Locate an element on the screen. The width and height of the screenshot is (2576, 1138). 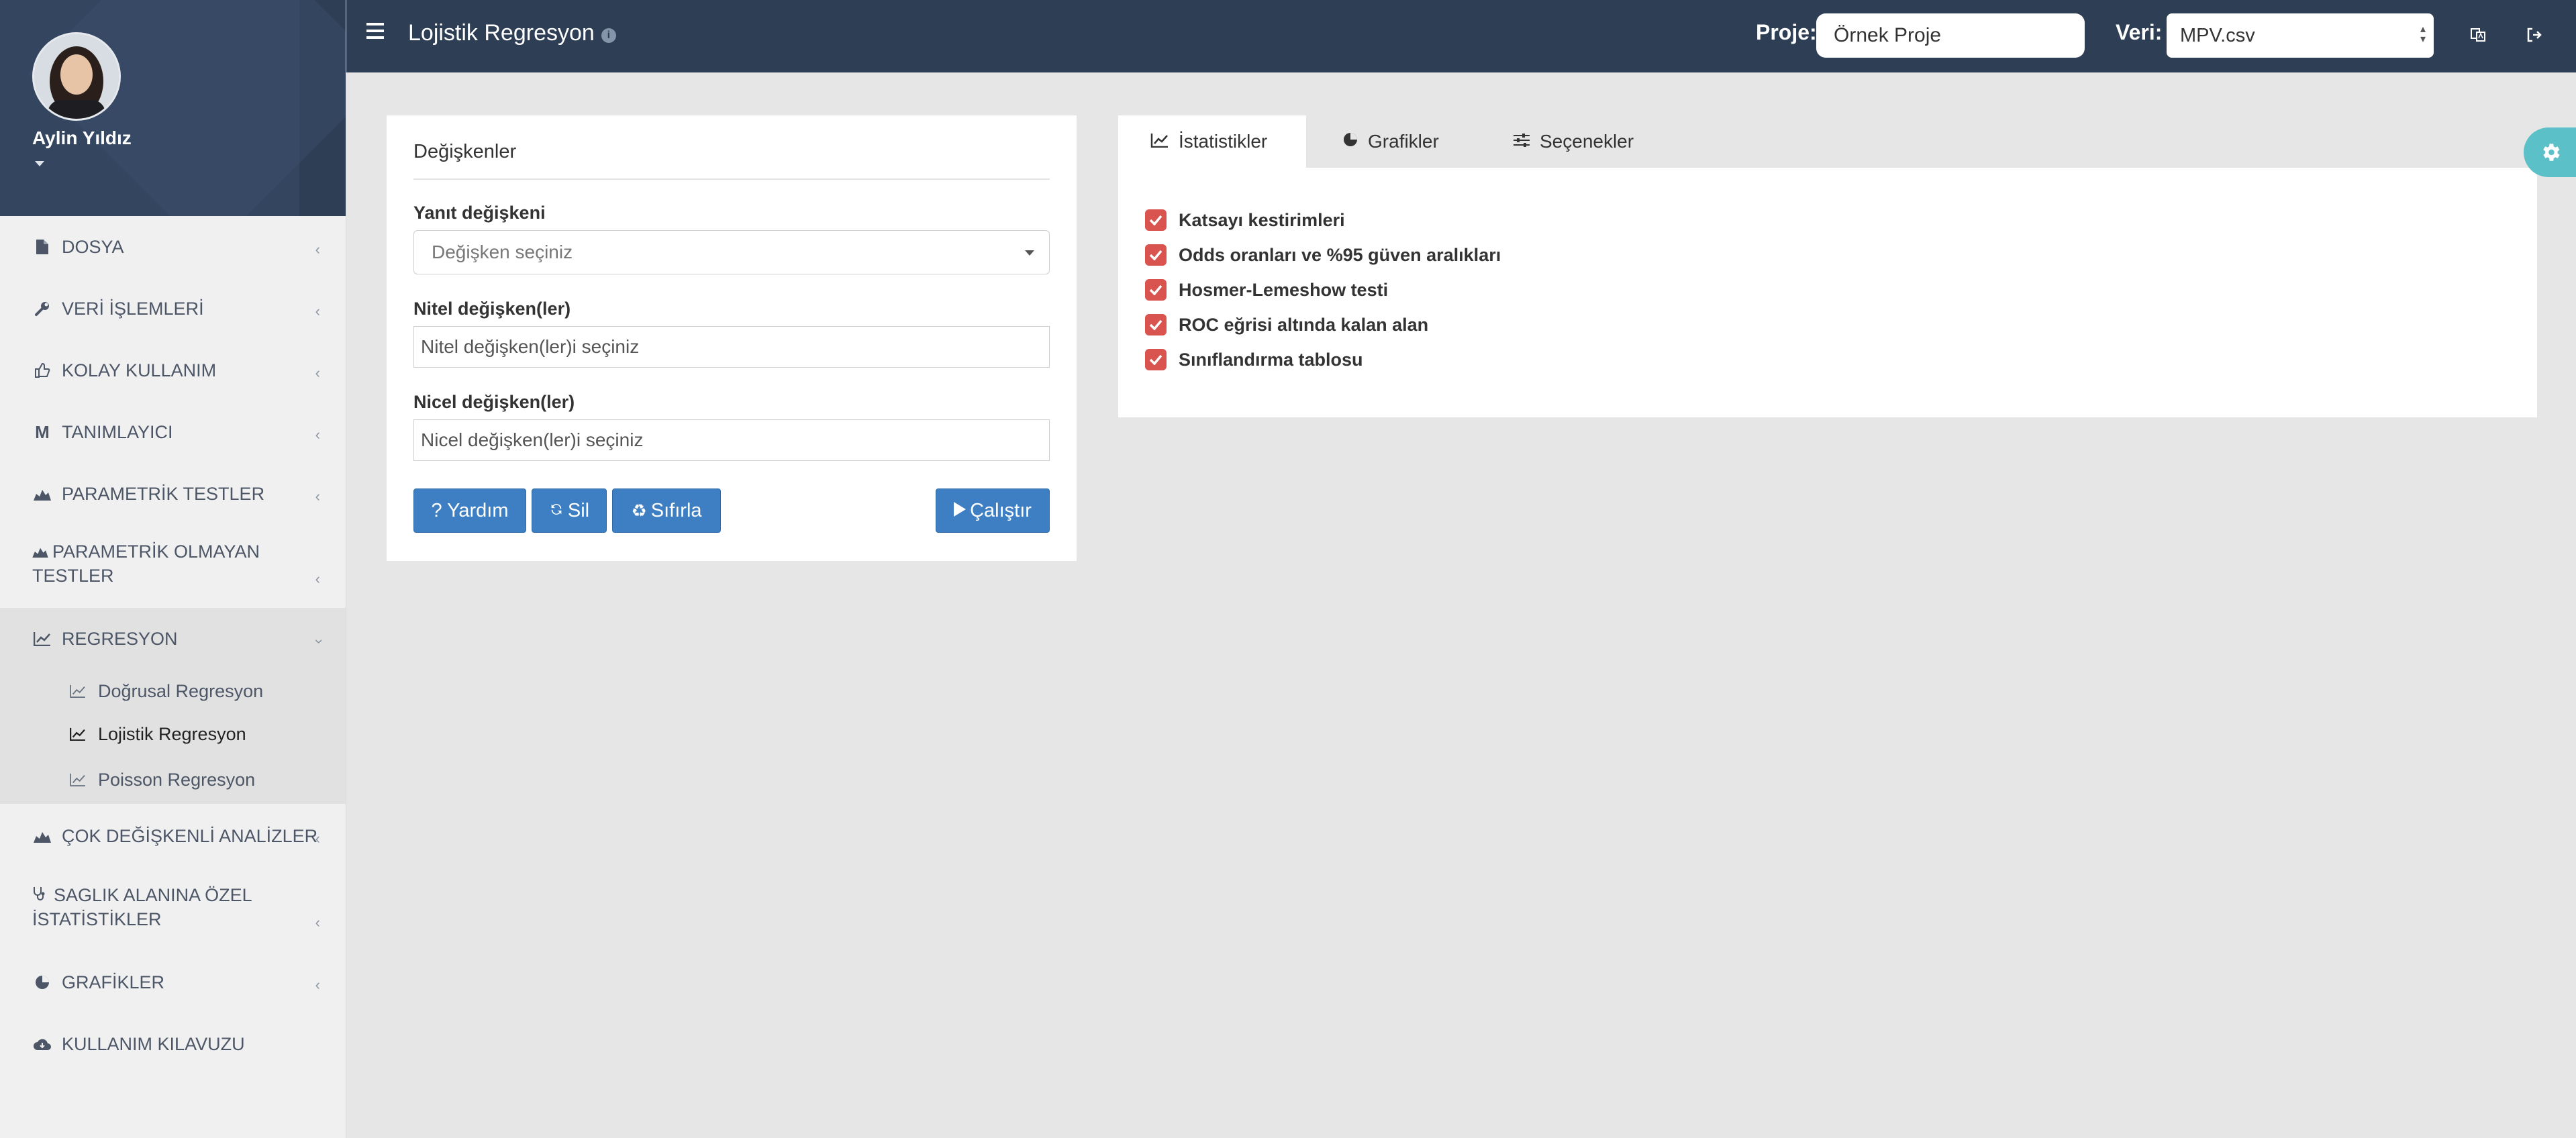
sidebar-item-regresyon: REGRESYON ‹ is located at coordinates (173, 639).